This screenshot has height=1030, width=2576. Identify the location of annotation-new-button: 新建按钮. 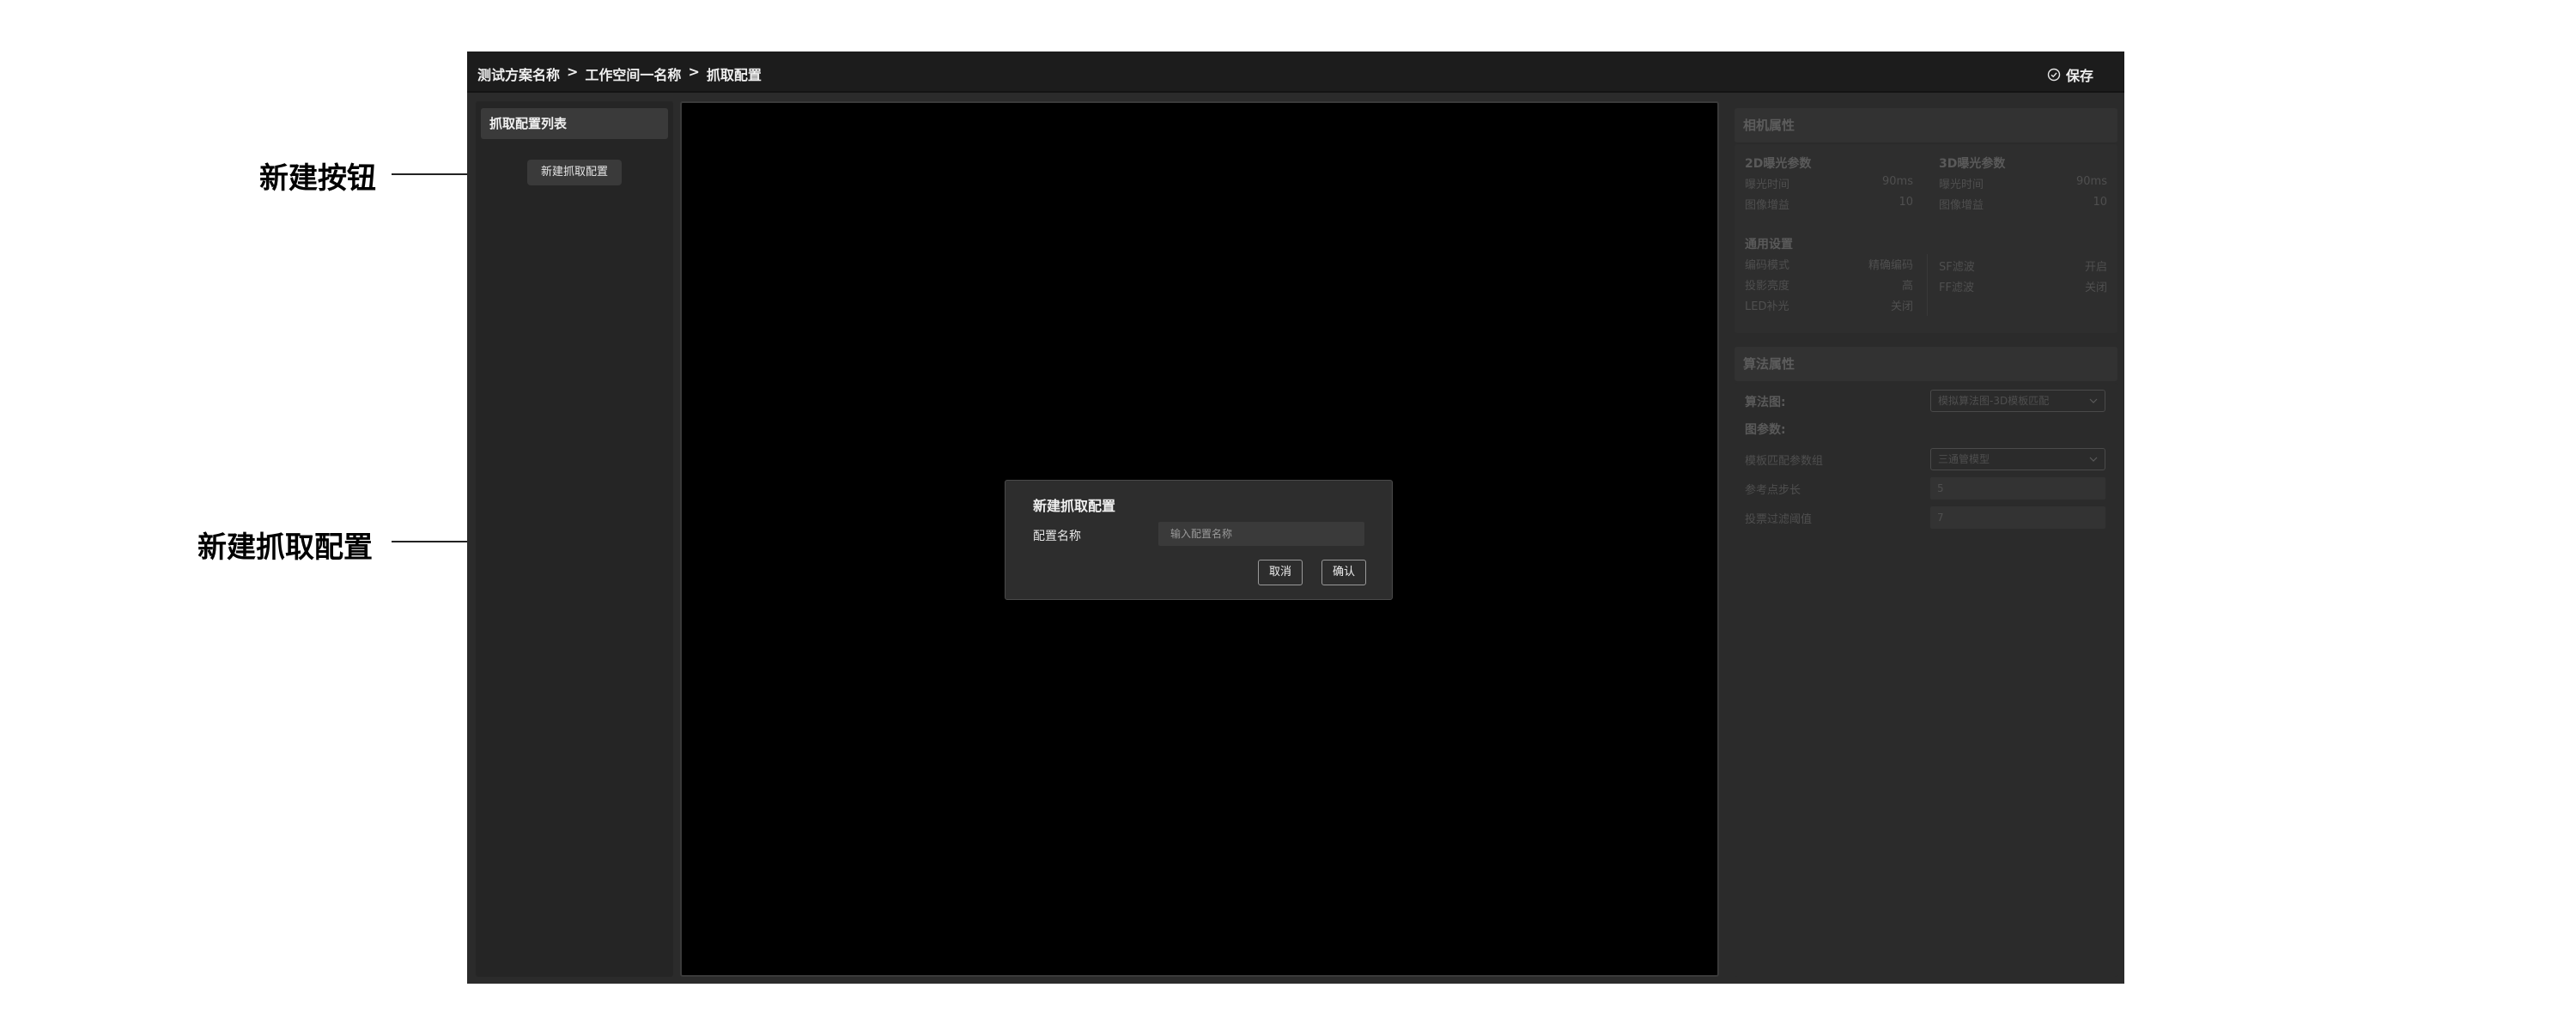
(317, 178).